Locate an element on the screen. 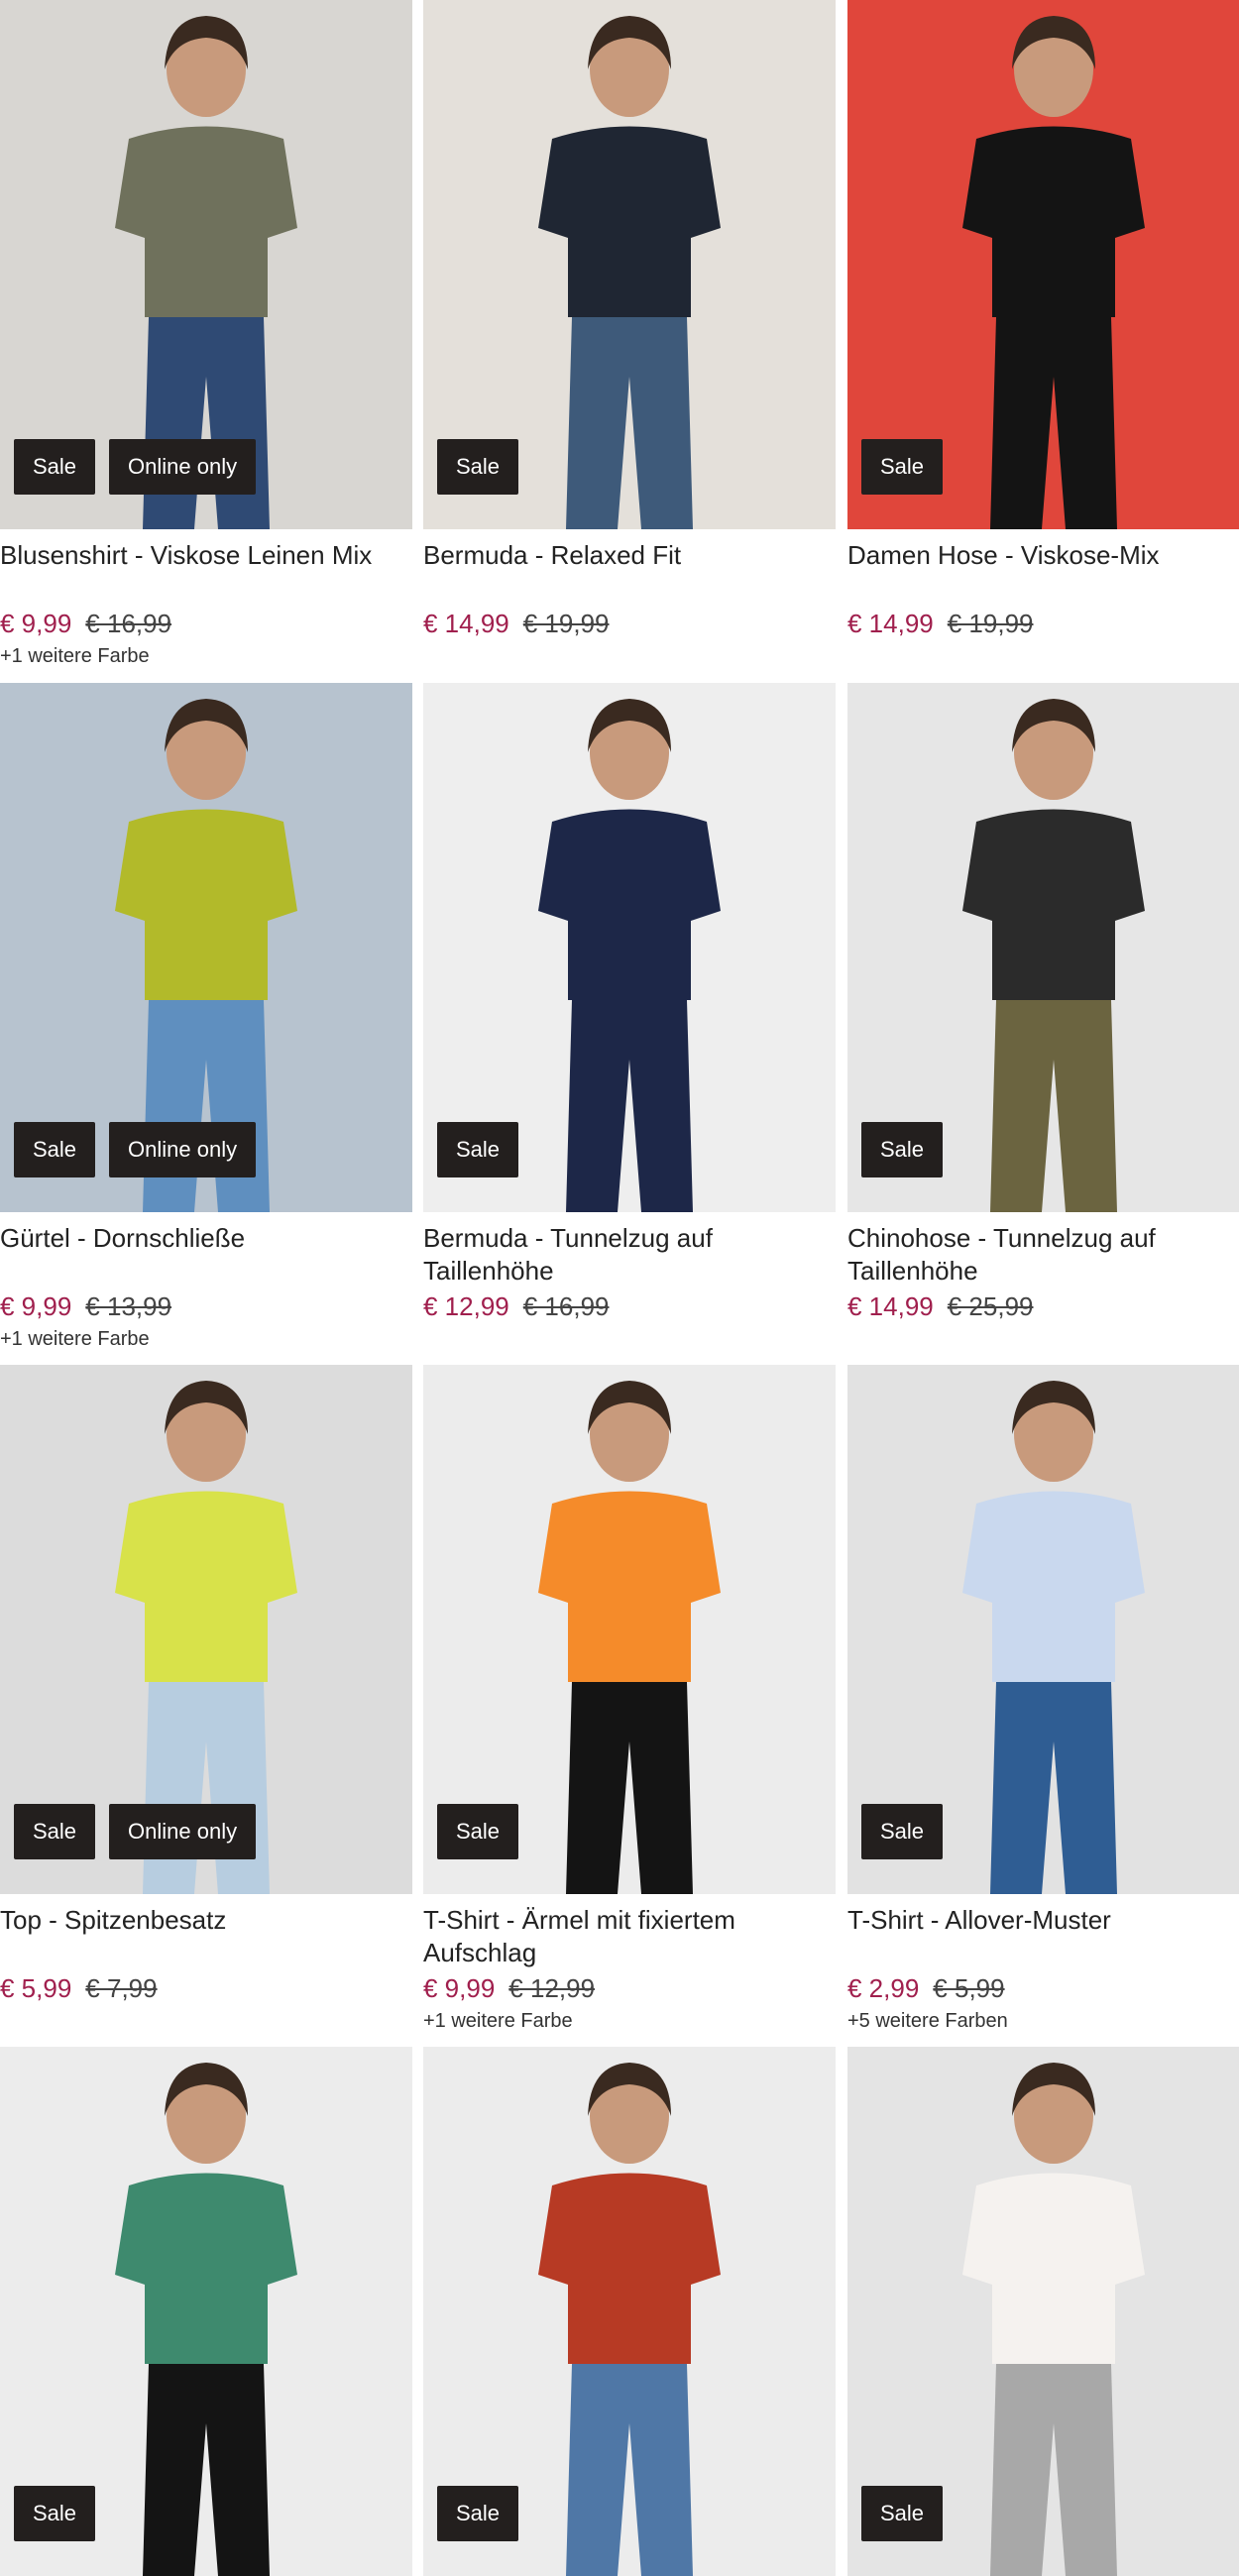 The height and width of the screenshot is (2576, 1239). product-title: T-Shirt - Allover-Muster is located at coordinates (1043, 1936).